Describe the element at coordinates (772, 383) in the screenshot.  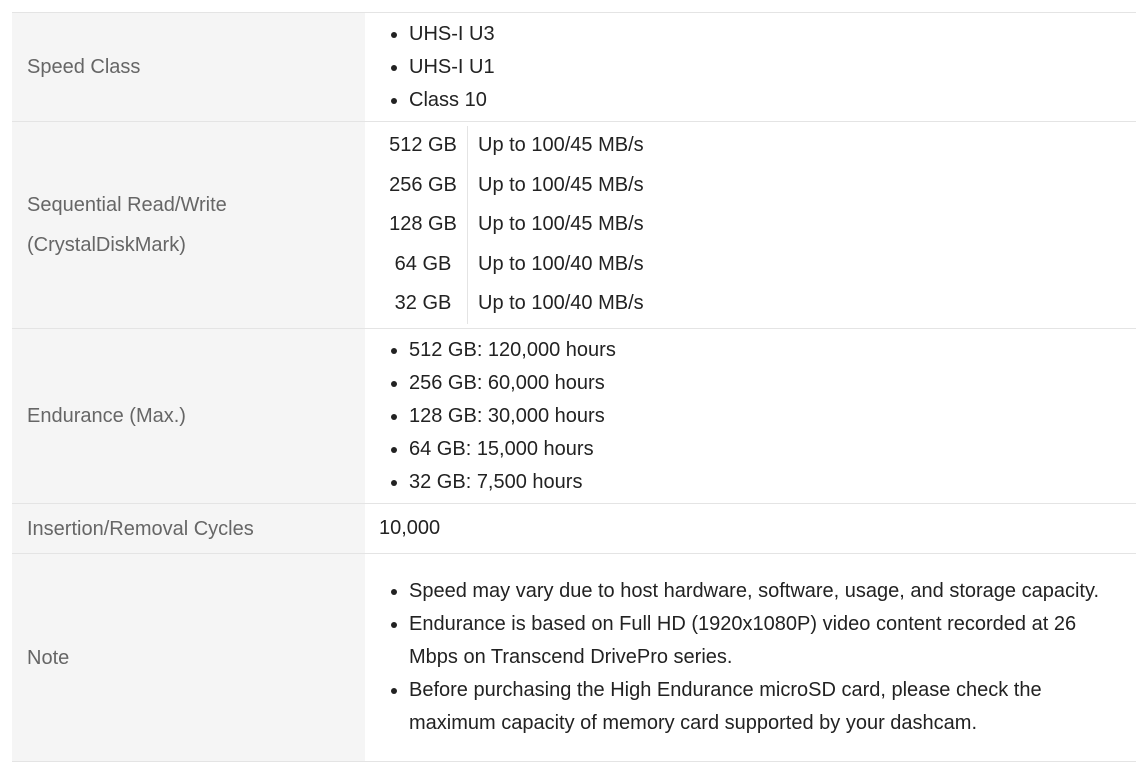
I see `list-item: 256 GB: 60,000 hours` at that location.